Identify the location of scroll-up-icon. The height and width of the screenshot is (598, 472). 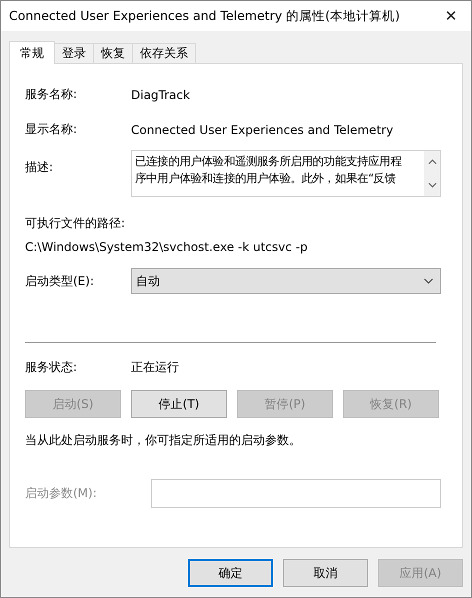
(432, 162).